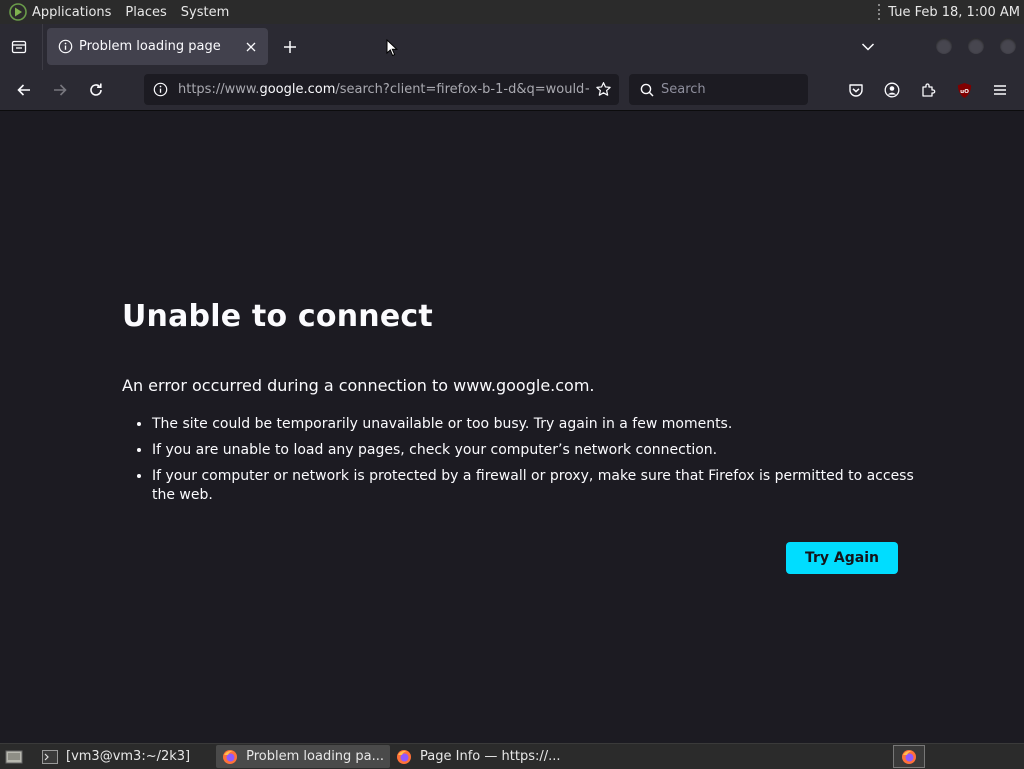 The height and width of the screenshot is (769, 1024). What do you see at coordinates (512, 47) in the screenshot?
I see `tab-strip: Problem loading page` at bounding box center [512, 47].